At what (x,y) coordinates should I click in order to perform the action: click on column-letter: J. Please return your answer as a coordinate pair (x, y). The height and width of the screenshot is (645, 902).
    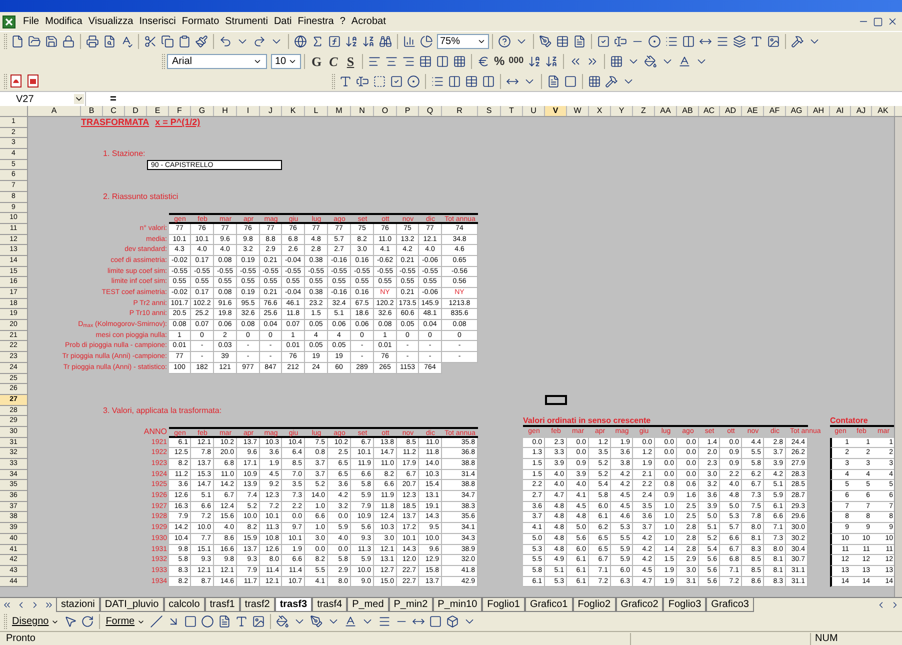
    Looking at the image, I should click on (271, 111).